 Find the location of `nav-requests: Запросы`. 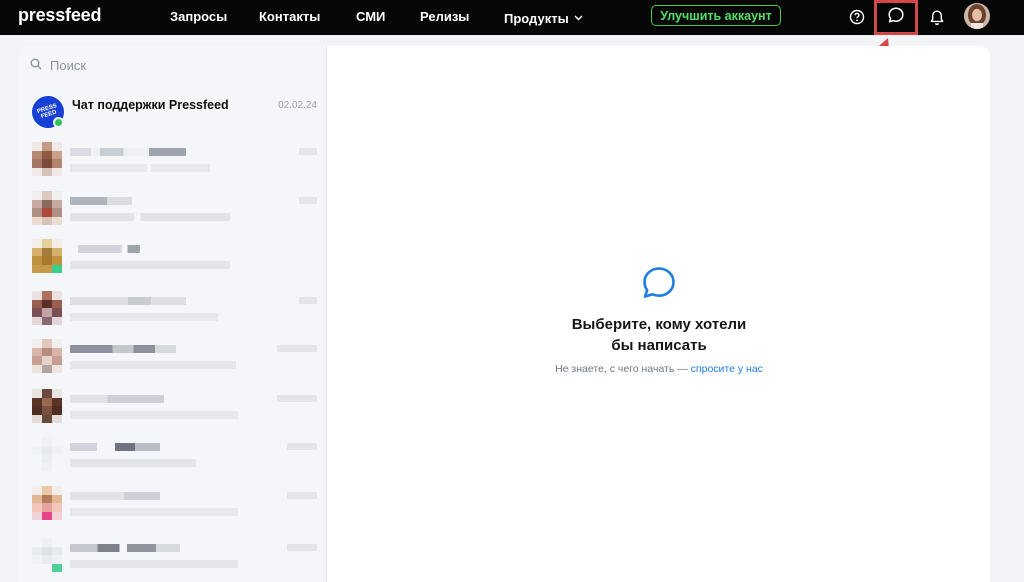

nav-requests: Запросы is located at coordinates (198, 16).